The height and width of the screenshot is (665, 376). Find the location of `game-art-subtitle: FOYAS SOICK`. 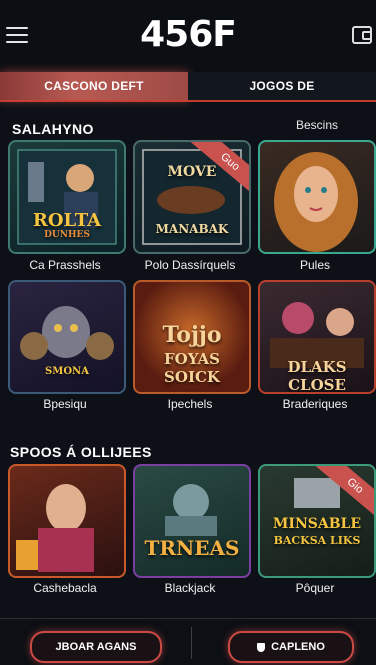

game-art-subtitle: FOYAS SOICK is located at coordinates (192, 368).